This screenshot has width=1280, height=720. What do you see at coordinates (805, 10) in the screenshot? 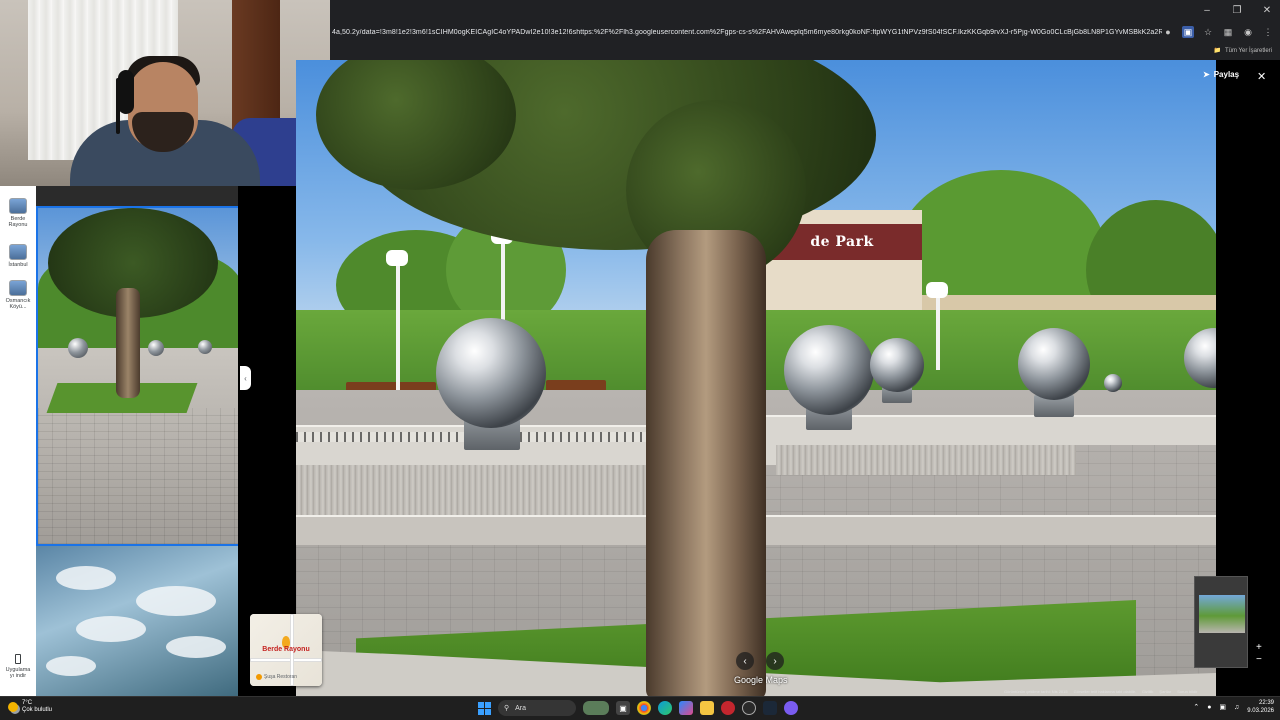
I see `window-controls: – ❐ ✕` at bounding box center [805, 10].